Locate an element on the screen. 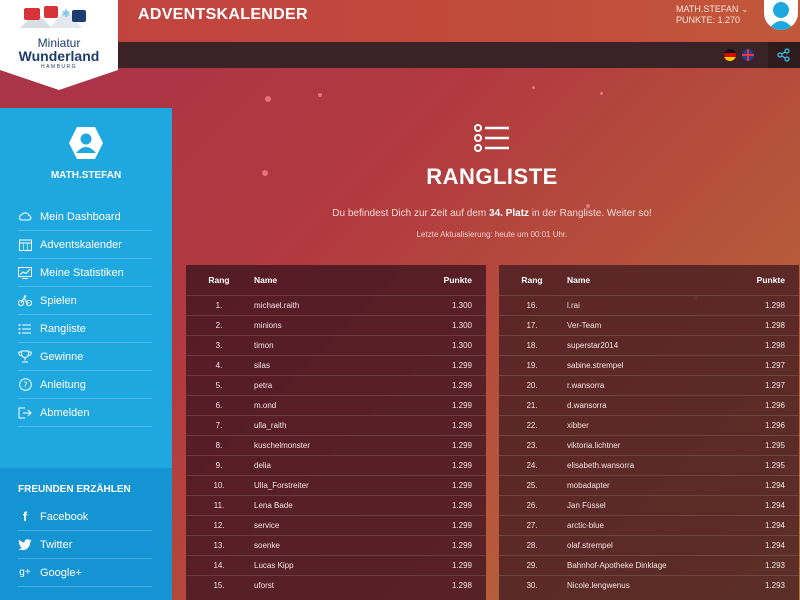 This screenshot has height=600, width=800. sidebar-item-spielen: Spielen is located at coordinates (85, 301).